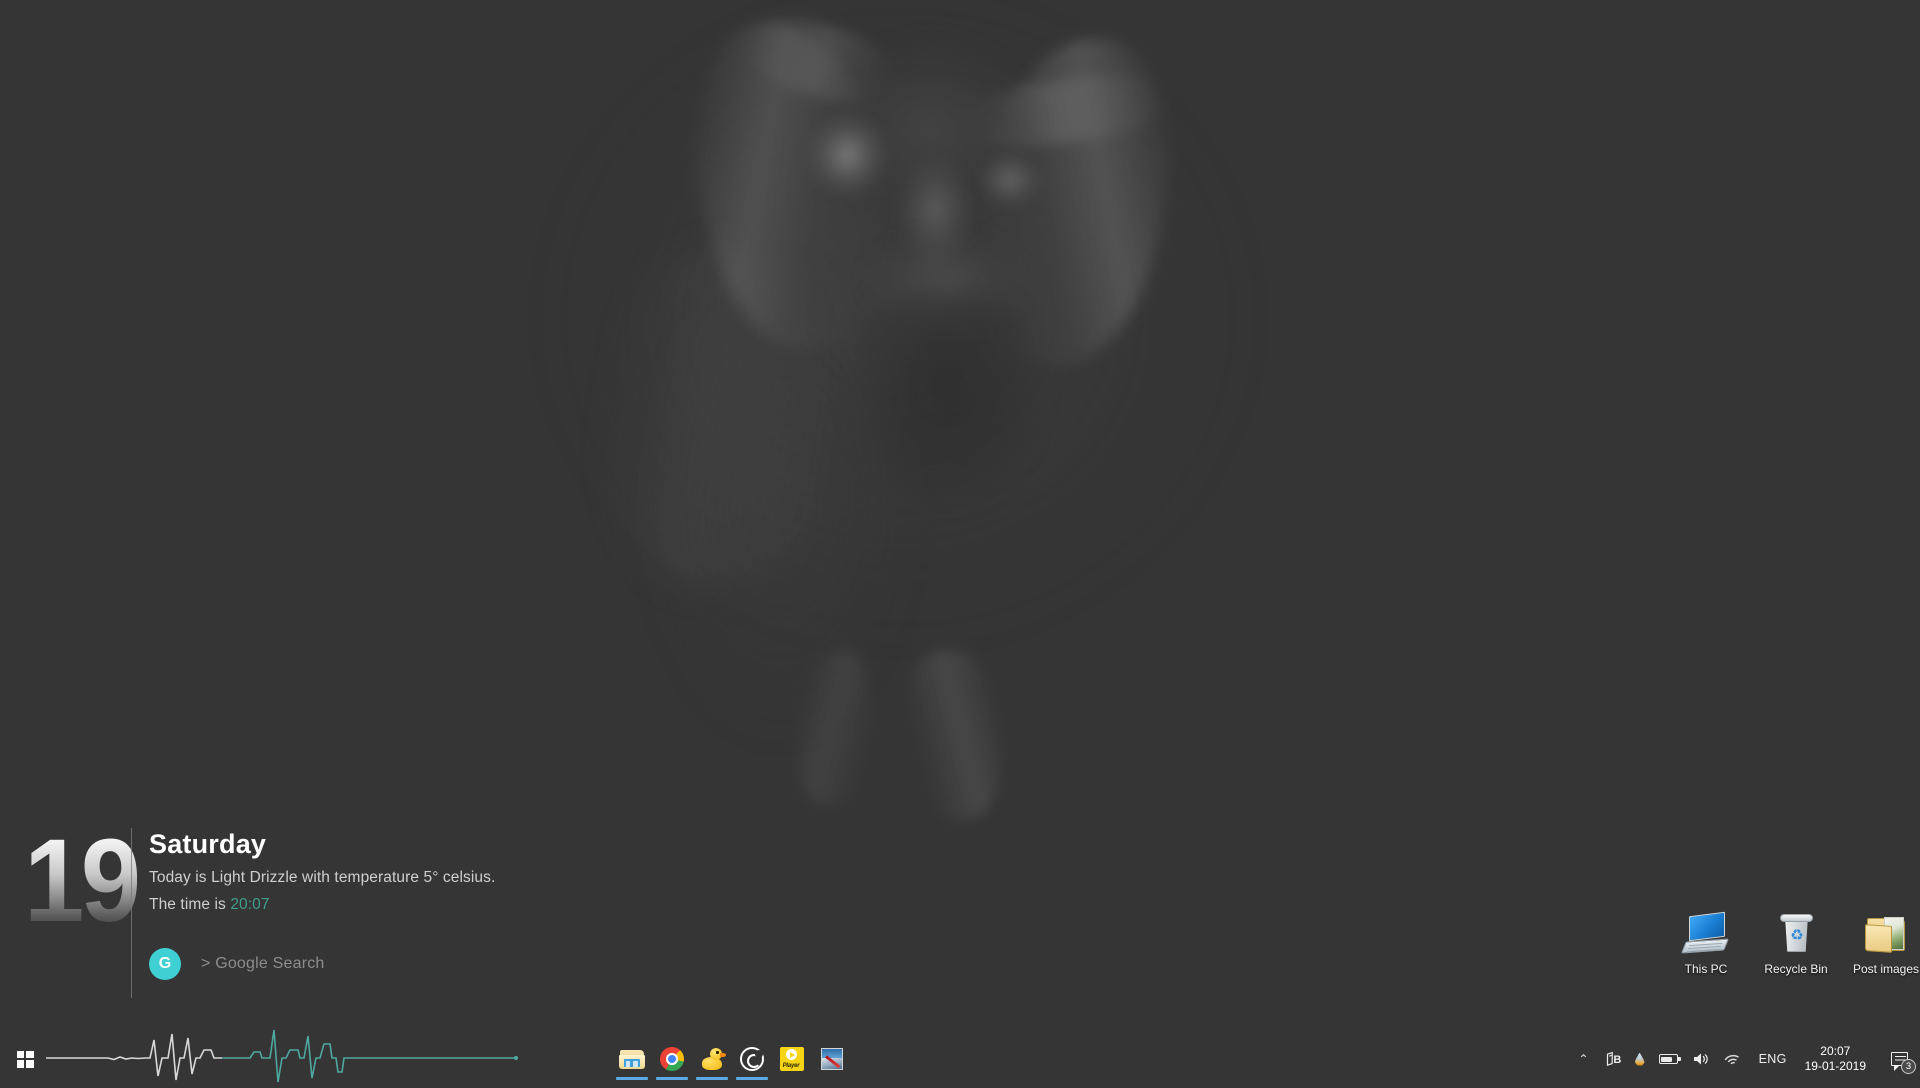  I want to click on flux-droplet-icon, so click(1640, 1059).